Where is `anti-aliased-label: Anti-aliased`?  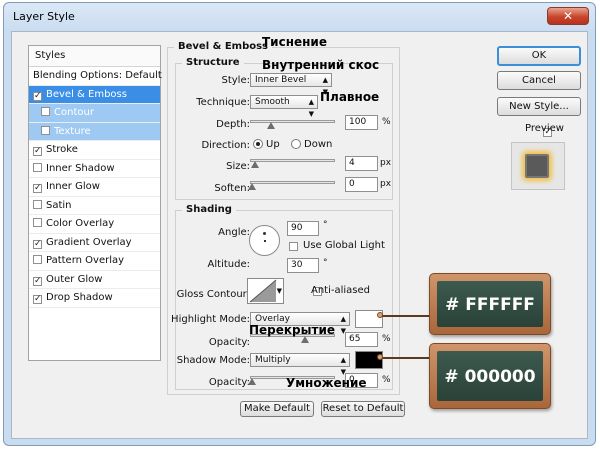 anti-aliased-label: Anti-aliased is located at coordinates (341, 290).